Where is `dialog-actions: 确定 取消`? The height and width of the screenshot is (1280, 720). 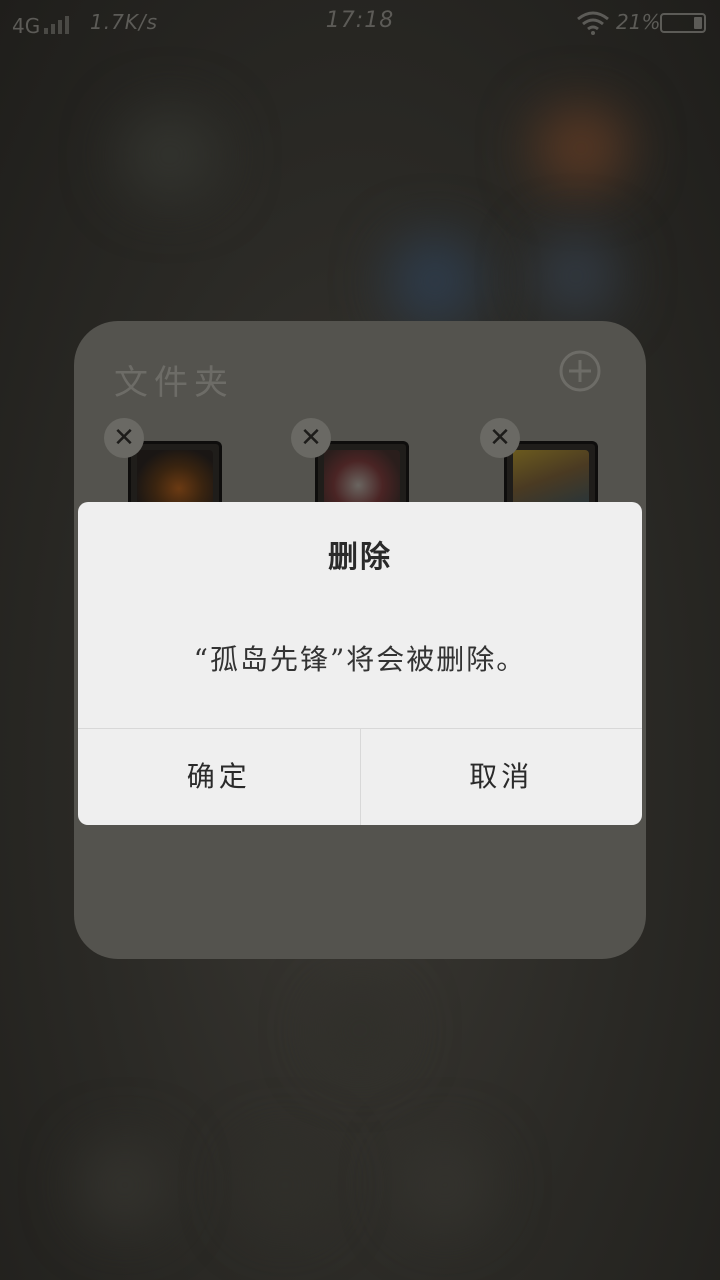
dialog-actions: 确定 取消 is located at coordinates (360, 776).